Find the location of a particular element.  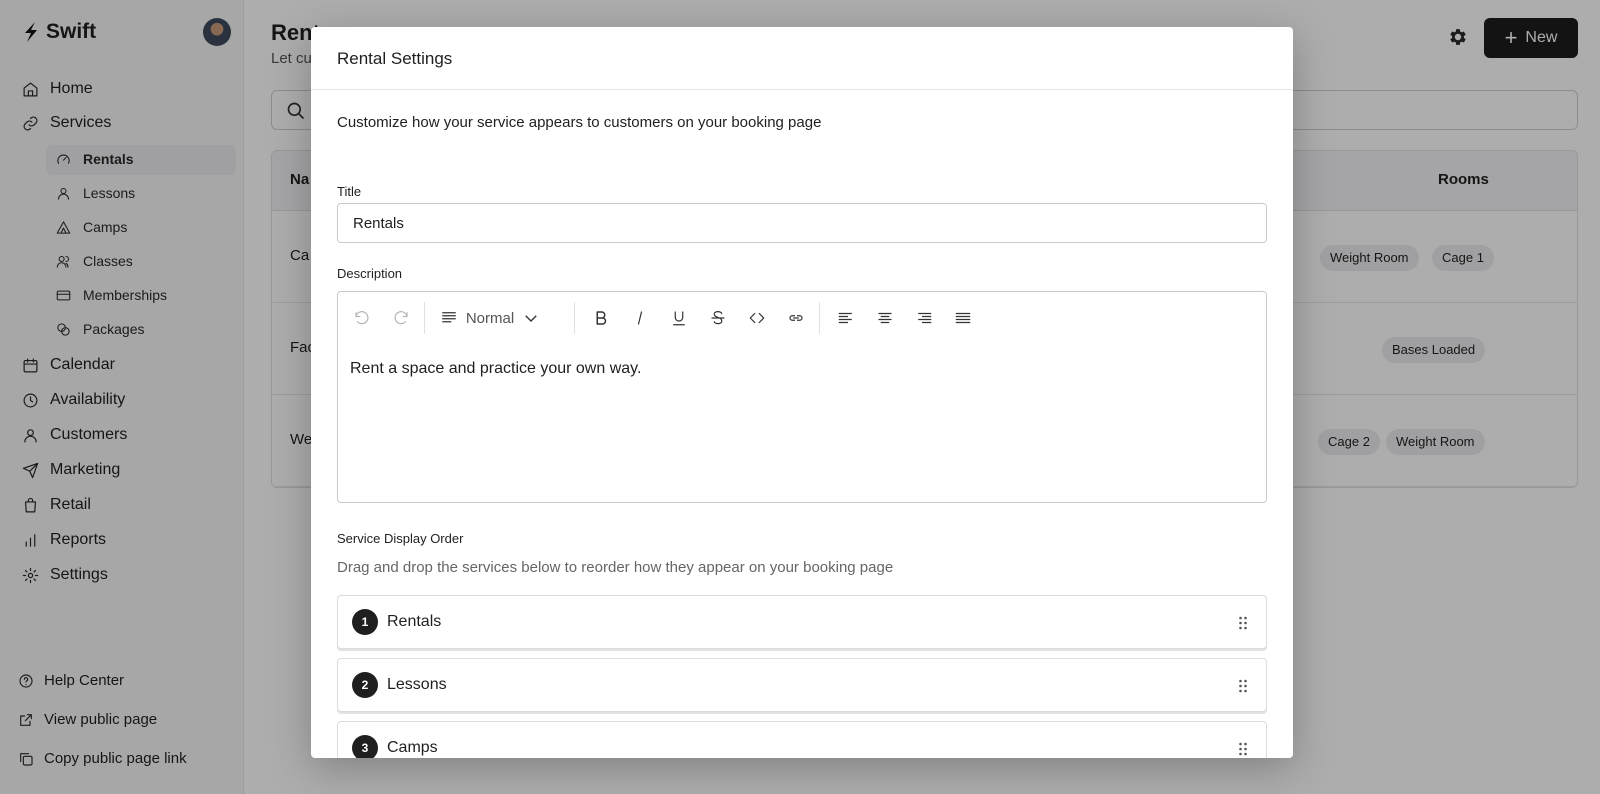

order-item-name: Lessons is located at coordinates (417, 684).